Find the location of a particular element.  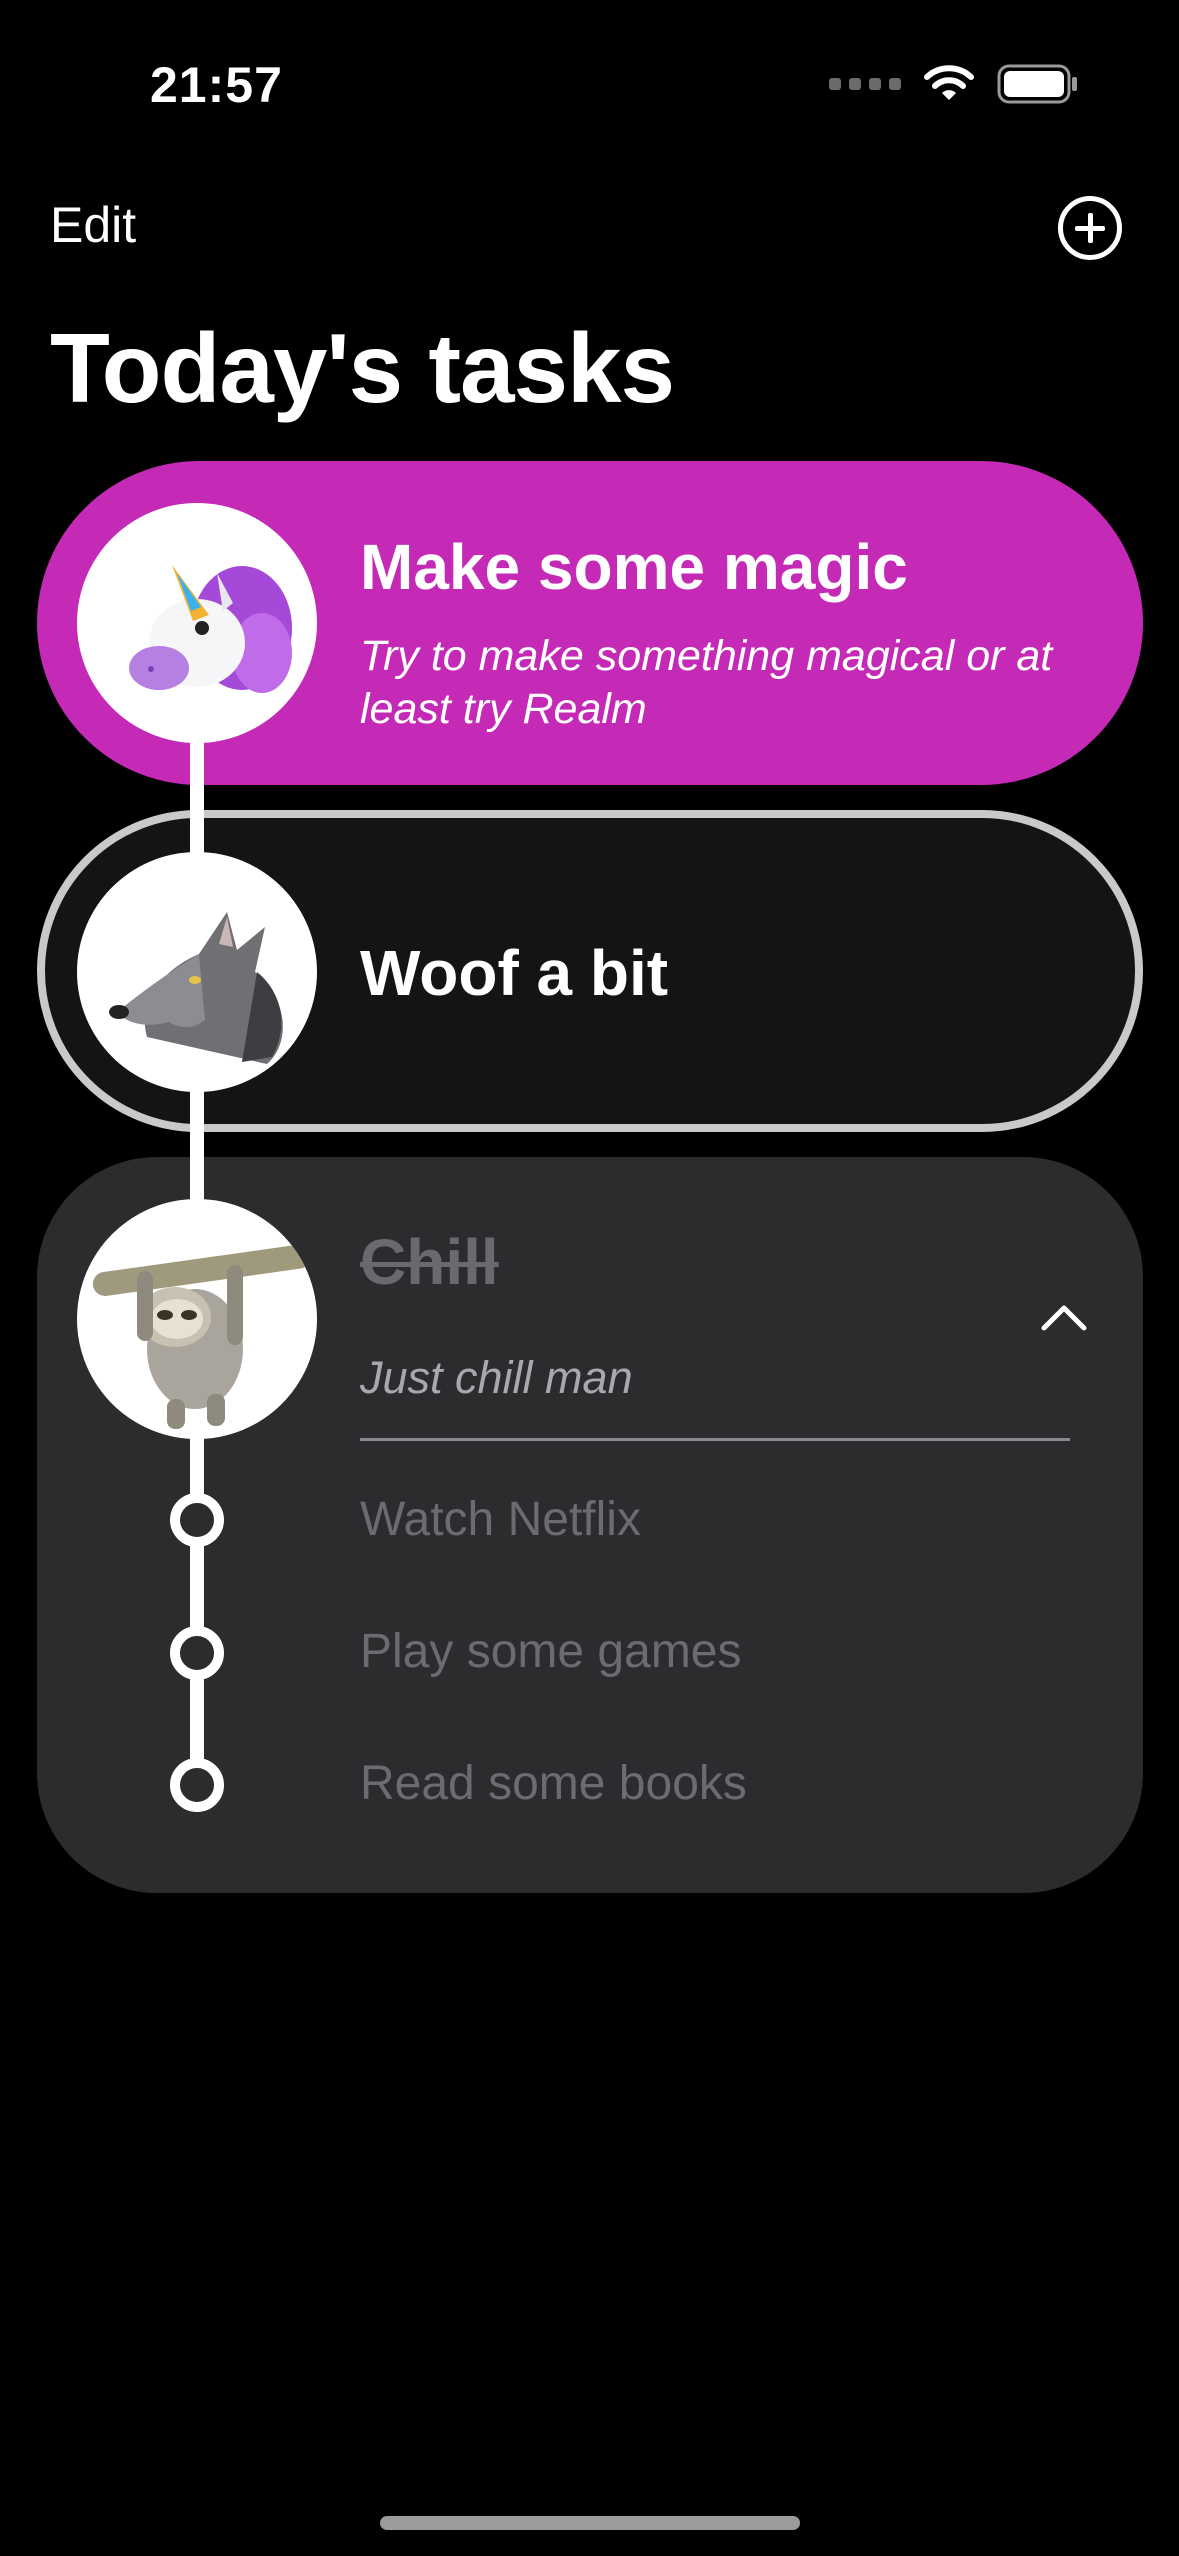

subtask-label: Watch Netflix is located at coordinates (500, 1519).